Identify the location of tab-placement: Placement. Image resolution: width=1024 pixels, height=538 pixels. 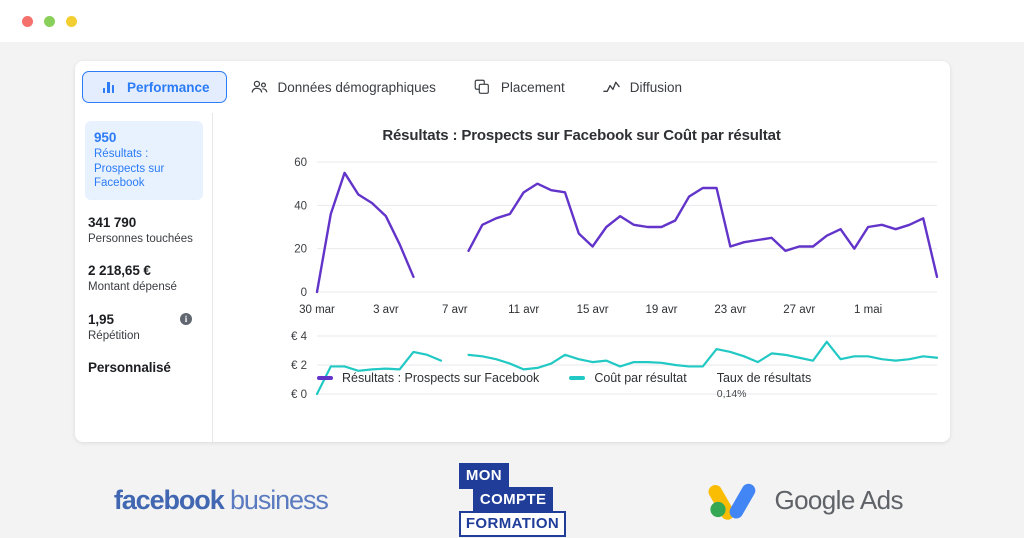
(519, 87).